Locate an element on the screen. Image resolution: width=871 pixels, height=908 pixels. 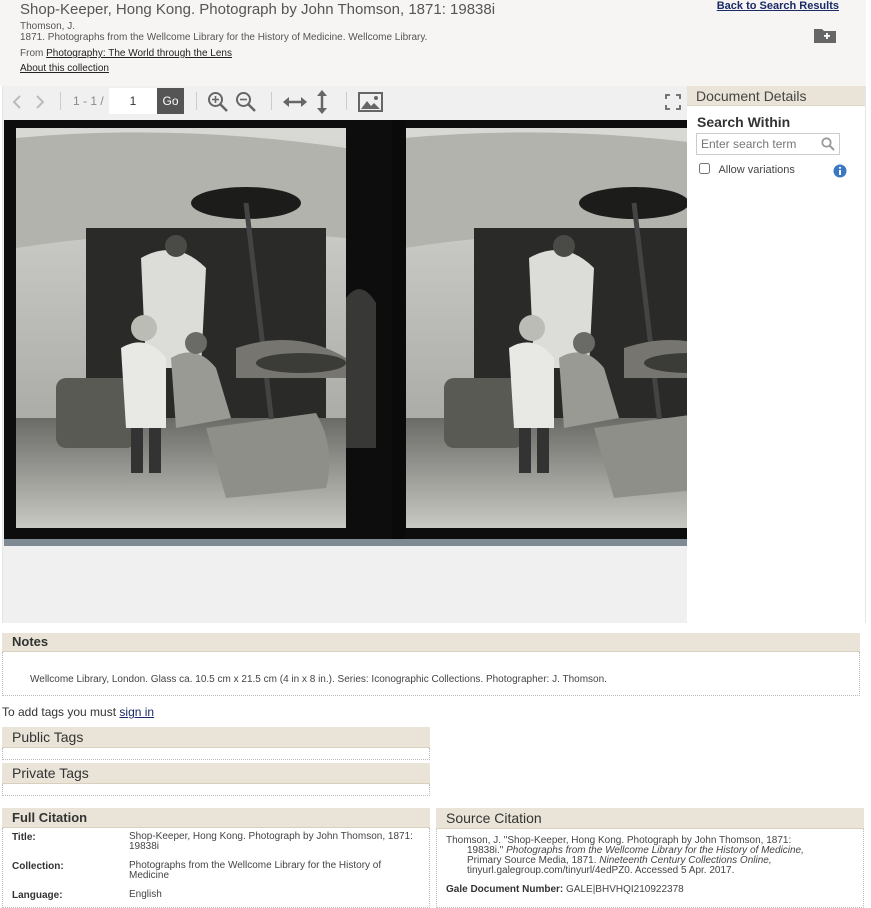
public-tags-heading: Public Tags is located at coordinates (216, 737).